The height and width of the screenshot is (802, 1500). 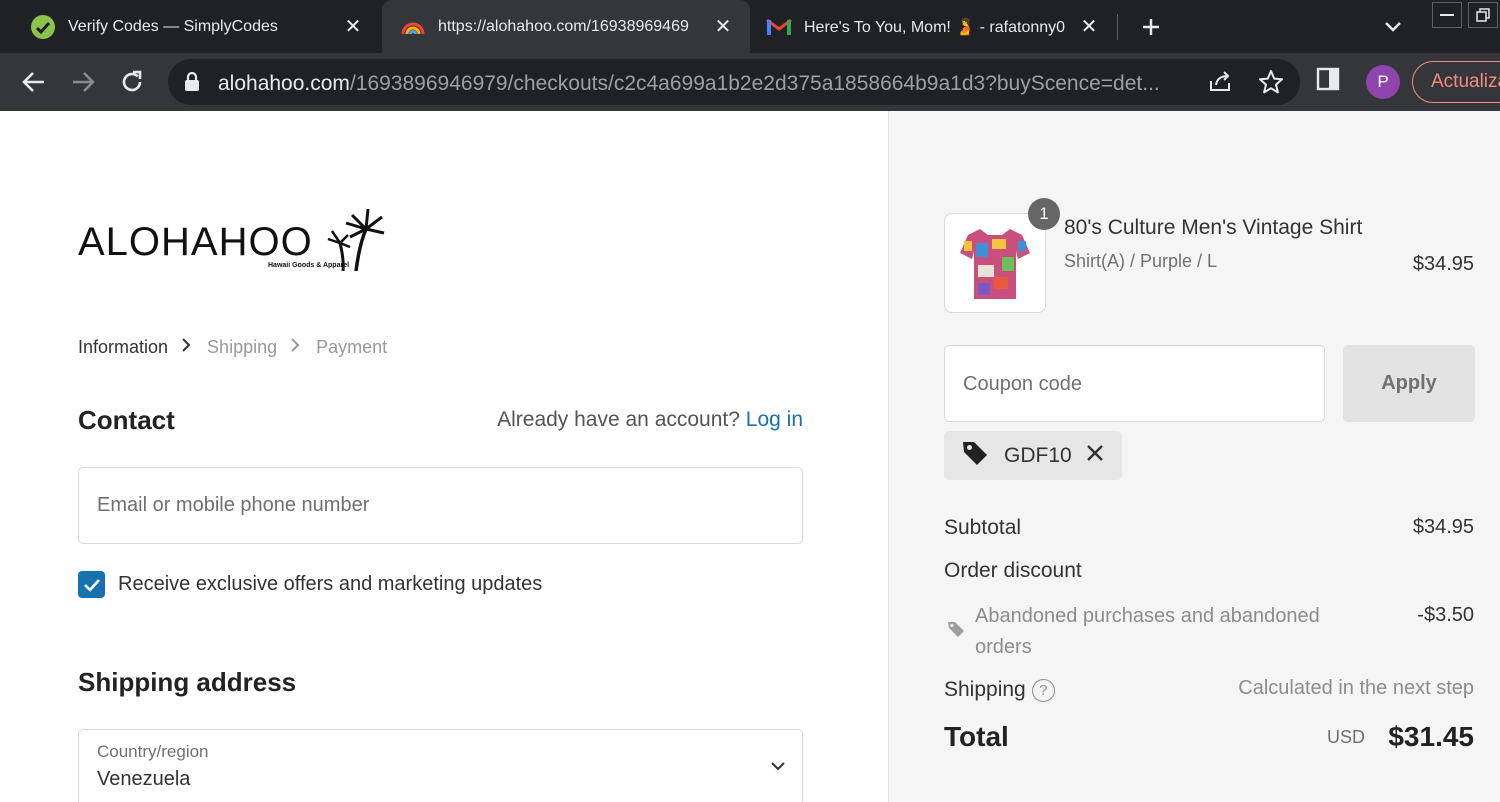 I want to click on product-name: 80's Culture Men's Vintage Shirt, so click(x=1213, y=227).